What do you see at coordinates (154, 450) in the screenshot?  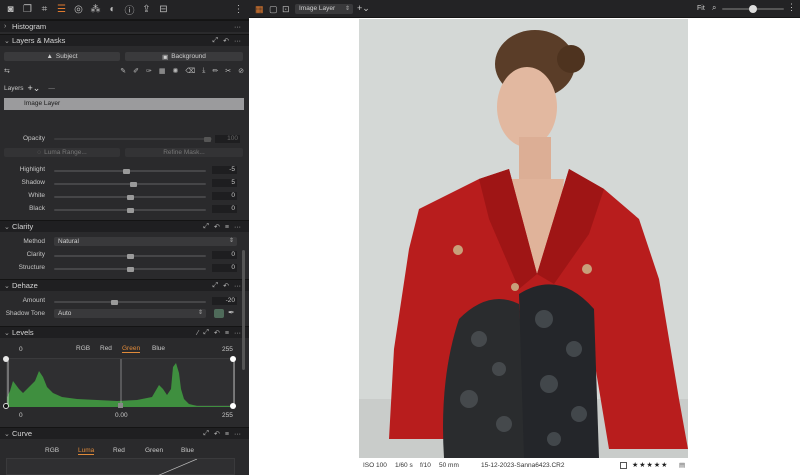 I see `curve-tab-green: Green` at bounding box center [154, 450].